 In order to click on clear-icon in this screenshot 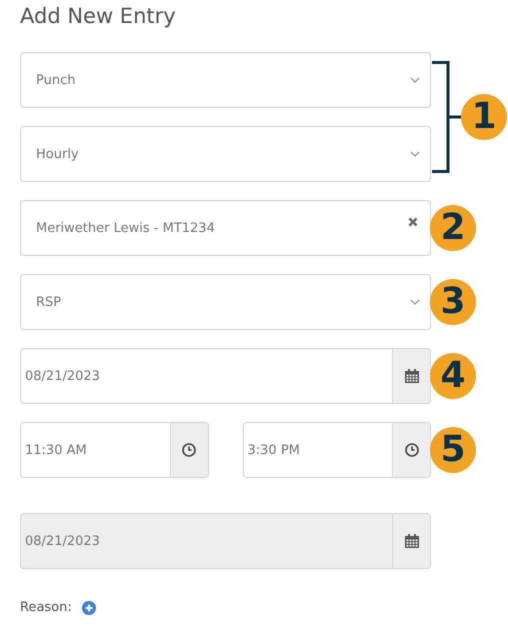, I will do `click(413, 222)`.